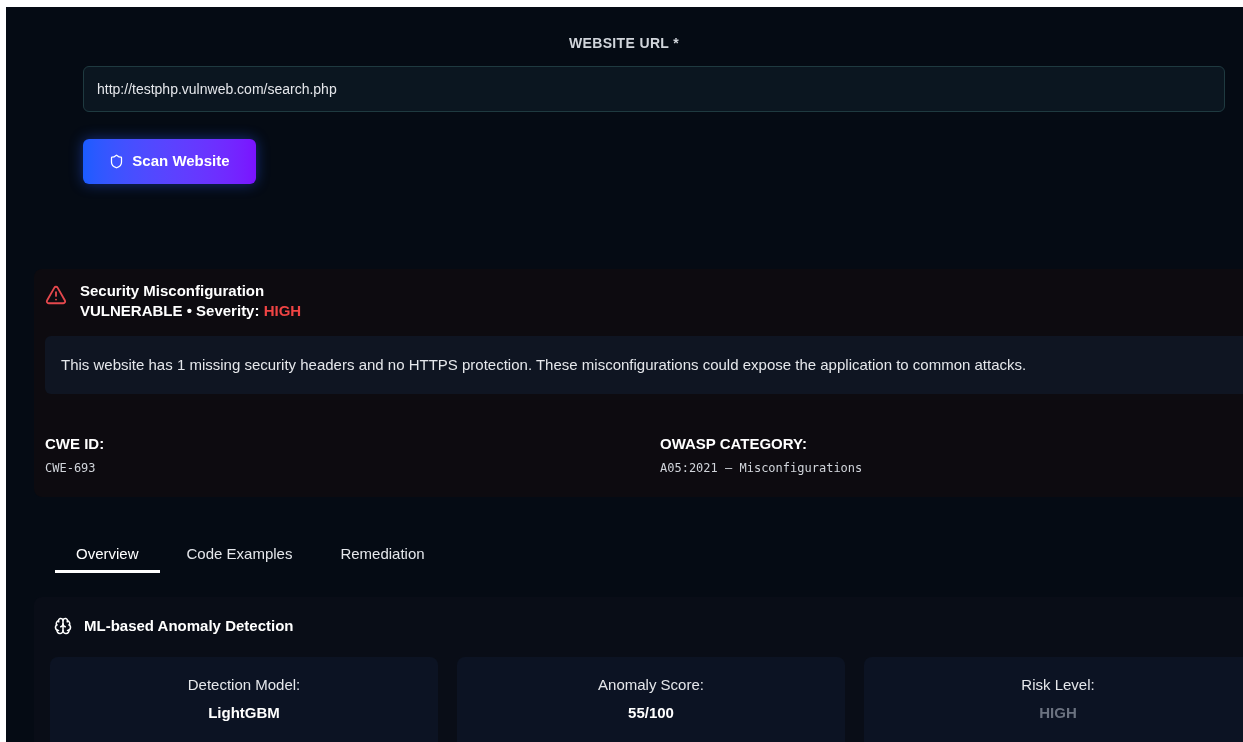 Image resolution: width=1243 pixels, height=742 pixels. Describe the element at coordinates (244, 685) in the screenshot. I see `stat-label: Detection Model:` at that location.